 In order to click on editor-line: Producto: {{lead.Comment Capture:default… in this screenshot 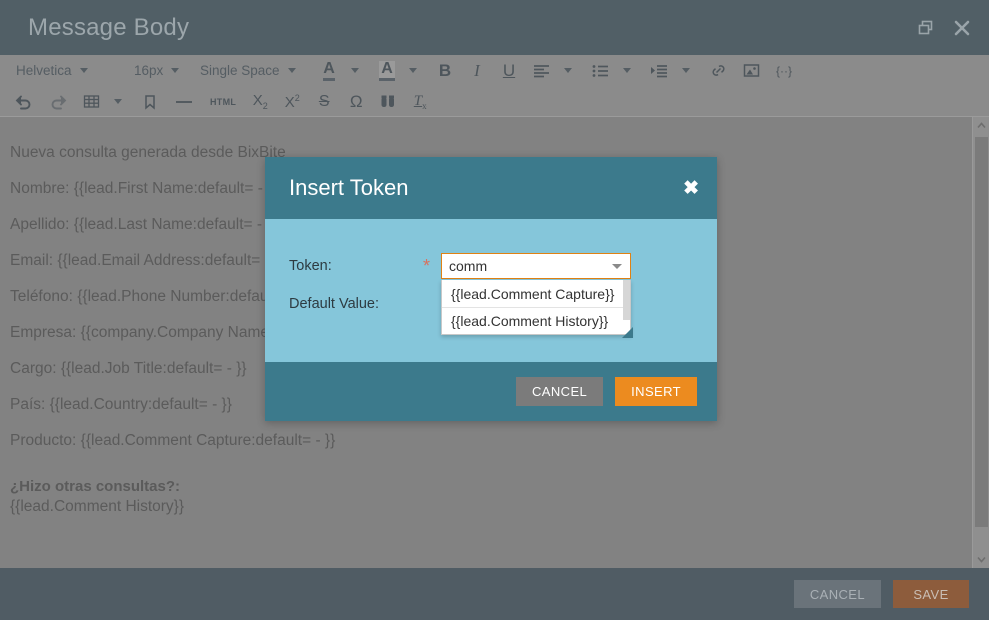, I will do `click(173, 440)`.